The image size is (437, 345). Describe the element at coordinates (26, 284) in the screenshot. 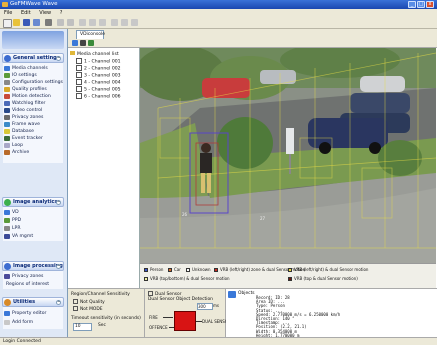

I see `nav-regions-of-interest: Regions of interest` at that location.